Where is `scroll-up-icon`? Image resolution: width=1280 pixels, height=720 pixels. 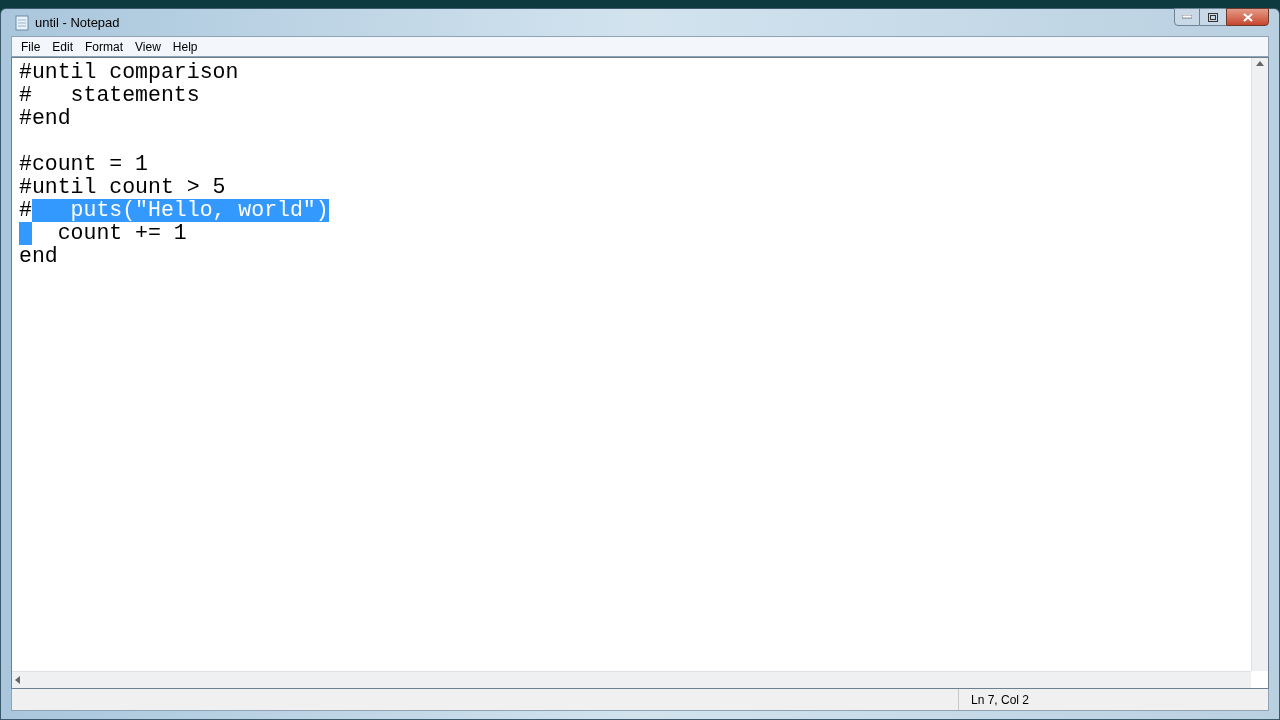
scroll-up-icon is located at coordinates (1260, 63).